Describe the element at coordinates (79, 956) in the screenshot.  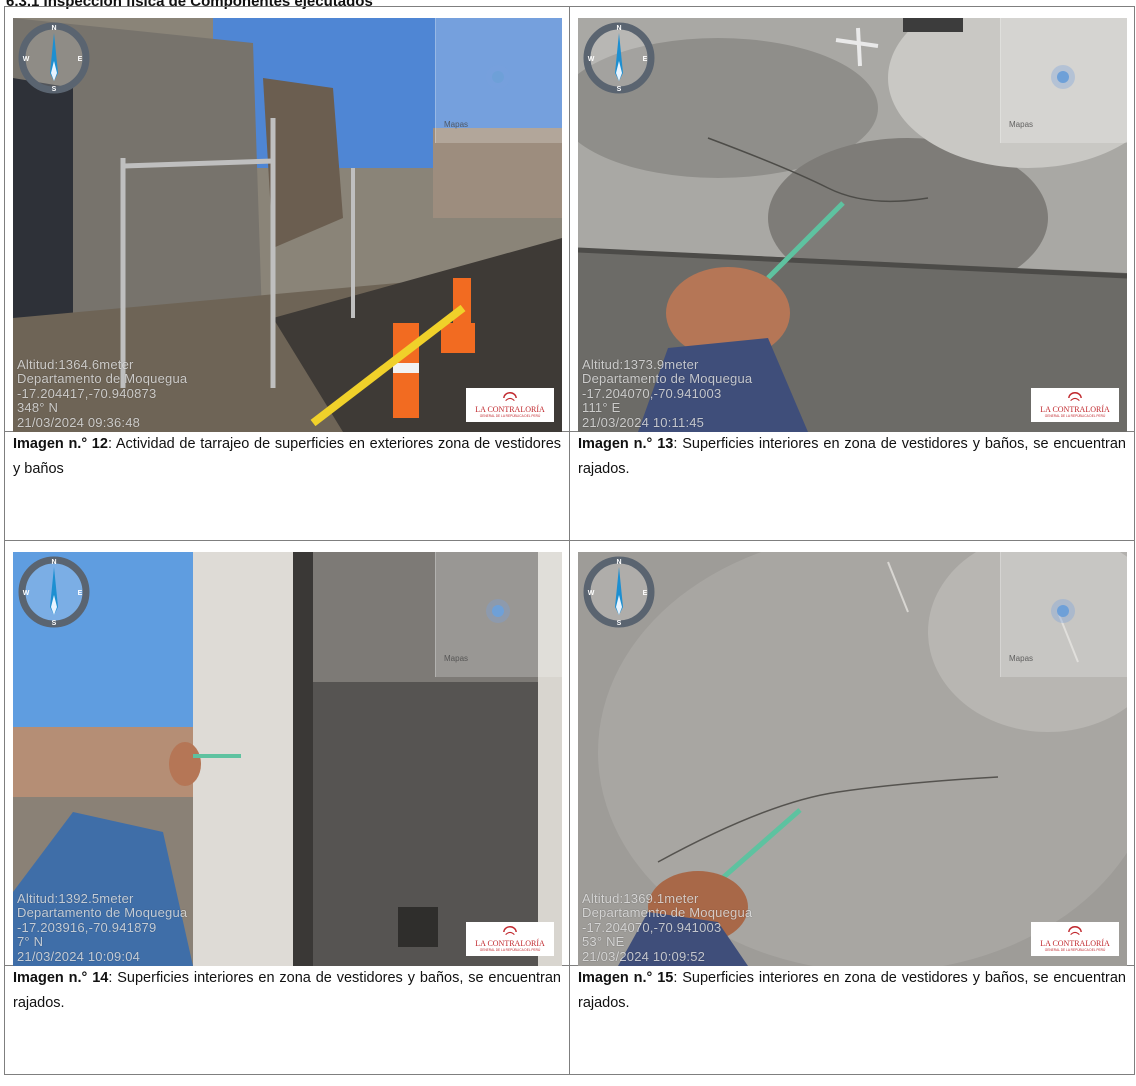
I see `stamp-datetime: 21/03/2024 10:09:04` at that location.